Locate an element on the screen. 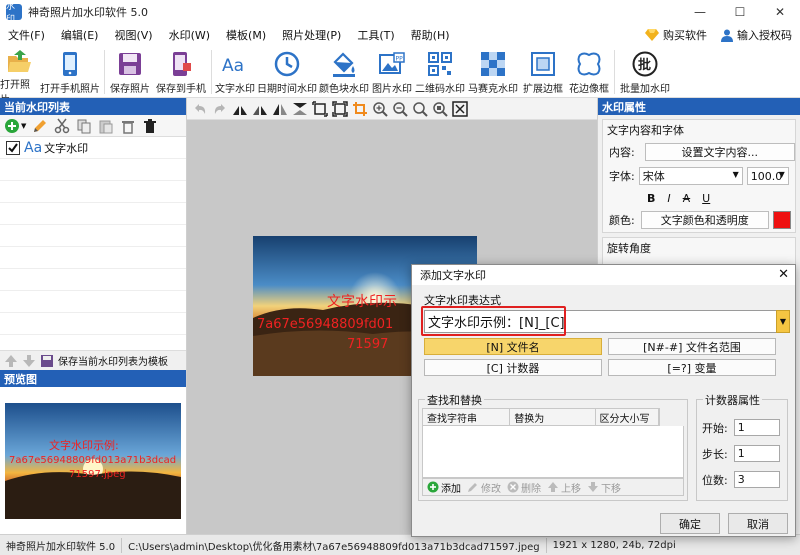  datetime-watermark-button: 日期时间水印 is located at coordinates (287, 72).